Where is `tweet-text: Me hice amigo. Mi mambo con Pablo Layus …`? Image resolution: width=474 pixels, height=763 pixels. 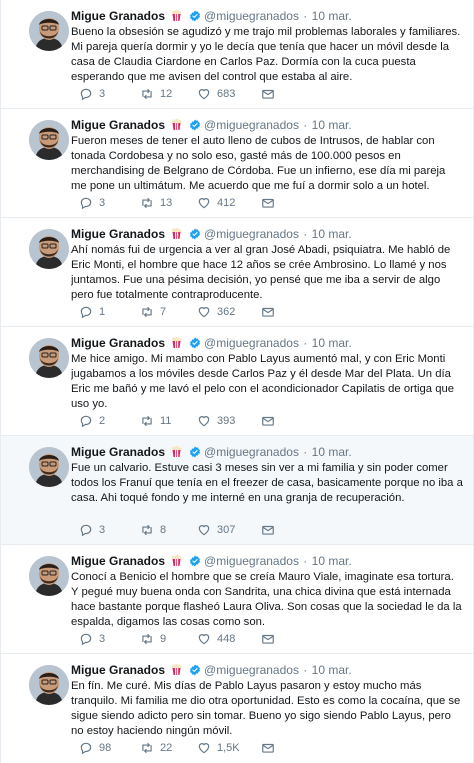
tweet-text: Me hice amigo. Mi mambo con Pablo Layus … is located at coordinates (263, 381).